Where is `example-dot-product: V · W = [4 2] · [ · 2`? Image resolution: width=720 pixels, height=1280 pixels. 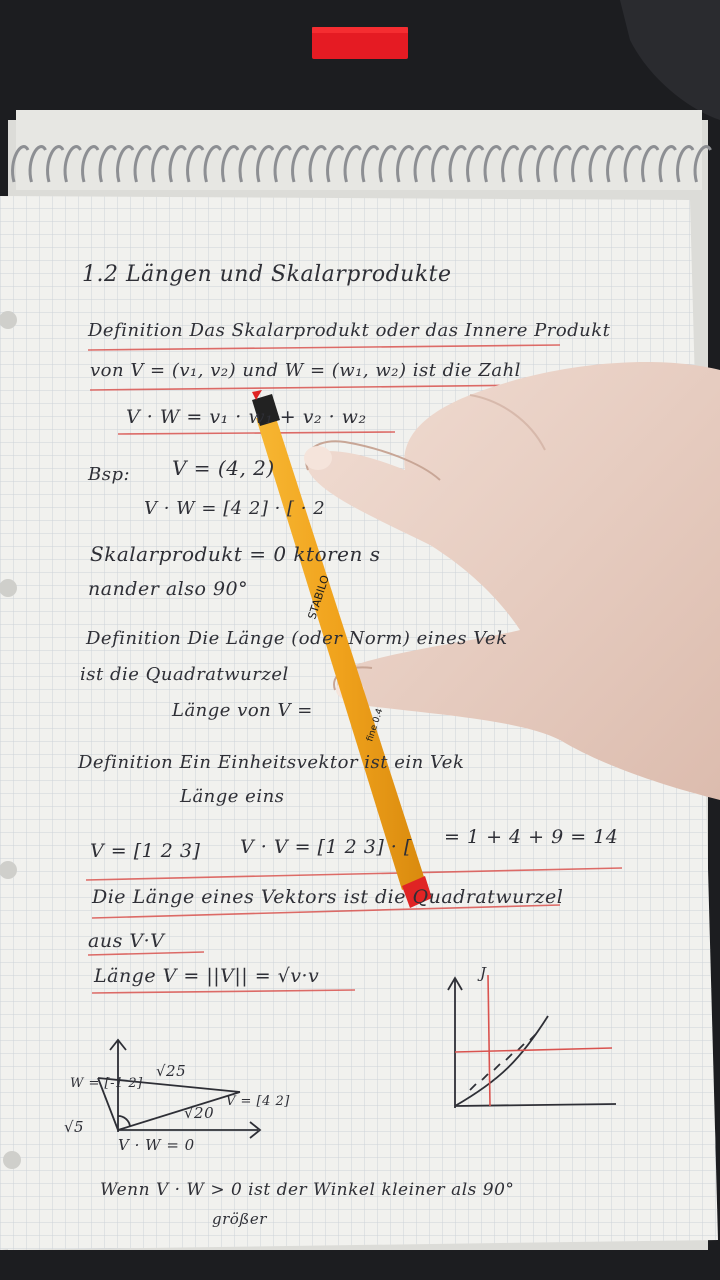
example-dot-product: V · W = [4 2] · [ · 2 is located at coordinates (235, 508).